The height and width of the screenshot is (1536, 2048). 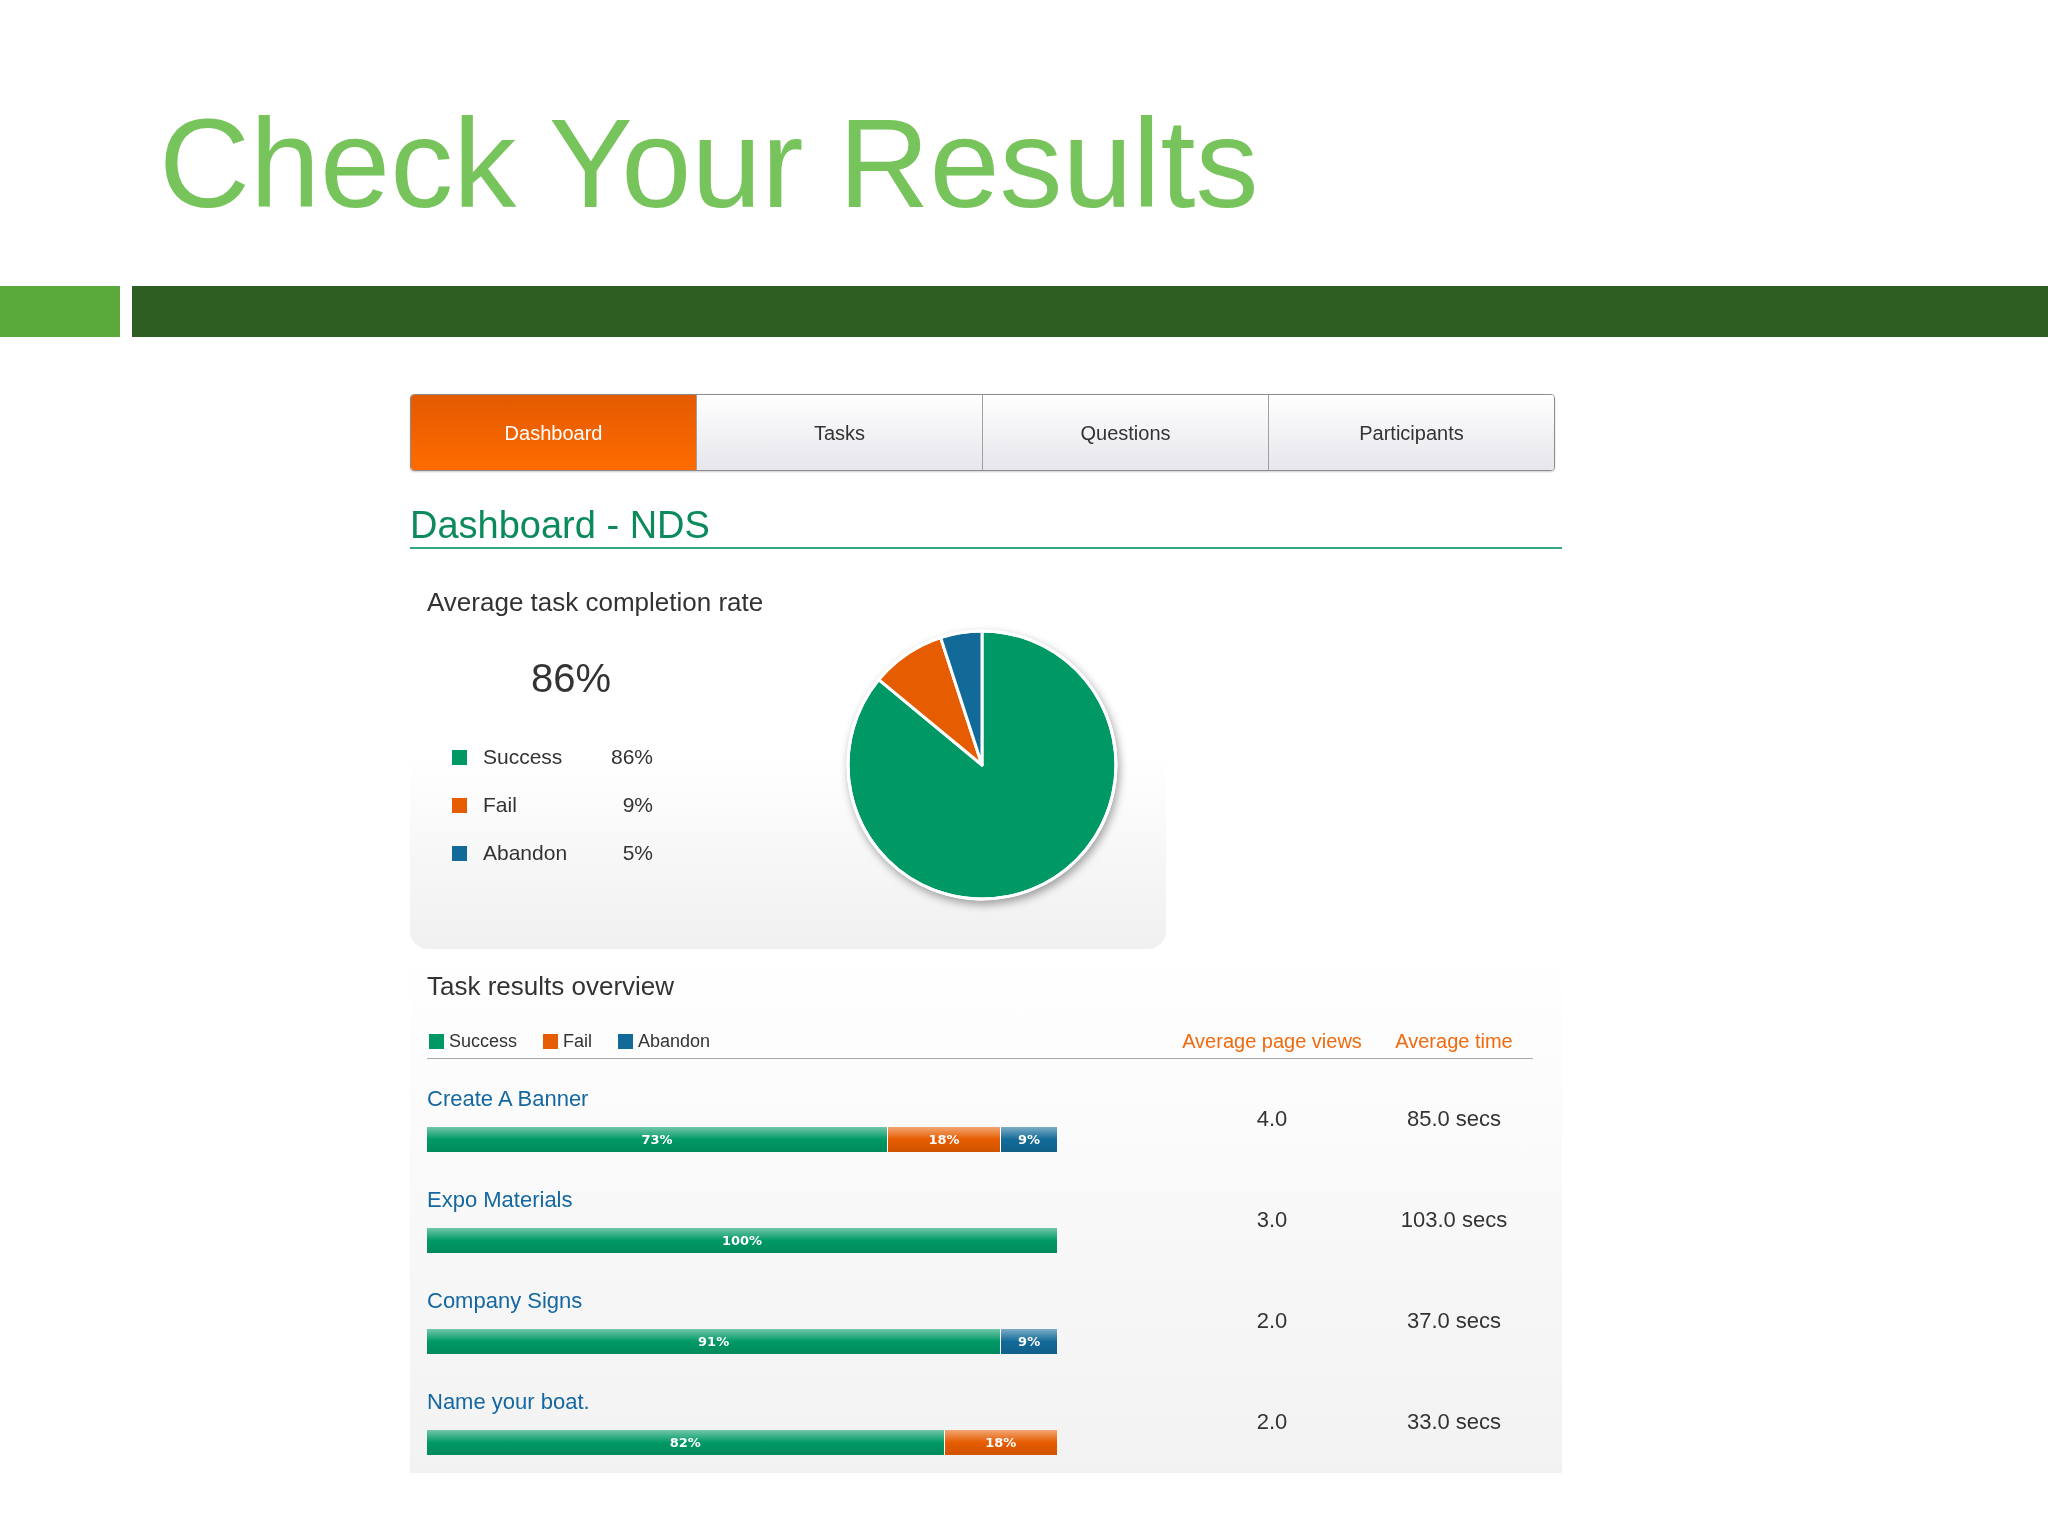 What do you see at coordinates (709, 164) in the screenshot?
I see `slide-title: Check Your Results` at bounding box center [709, 164].